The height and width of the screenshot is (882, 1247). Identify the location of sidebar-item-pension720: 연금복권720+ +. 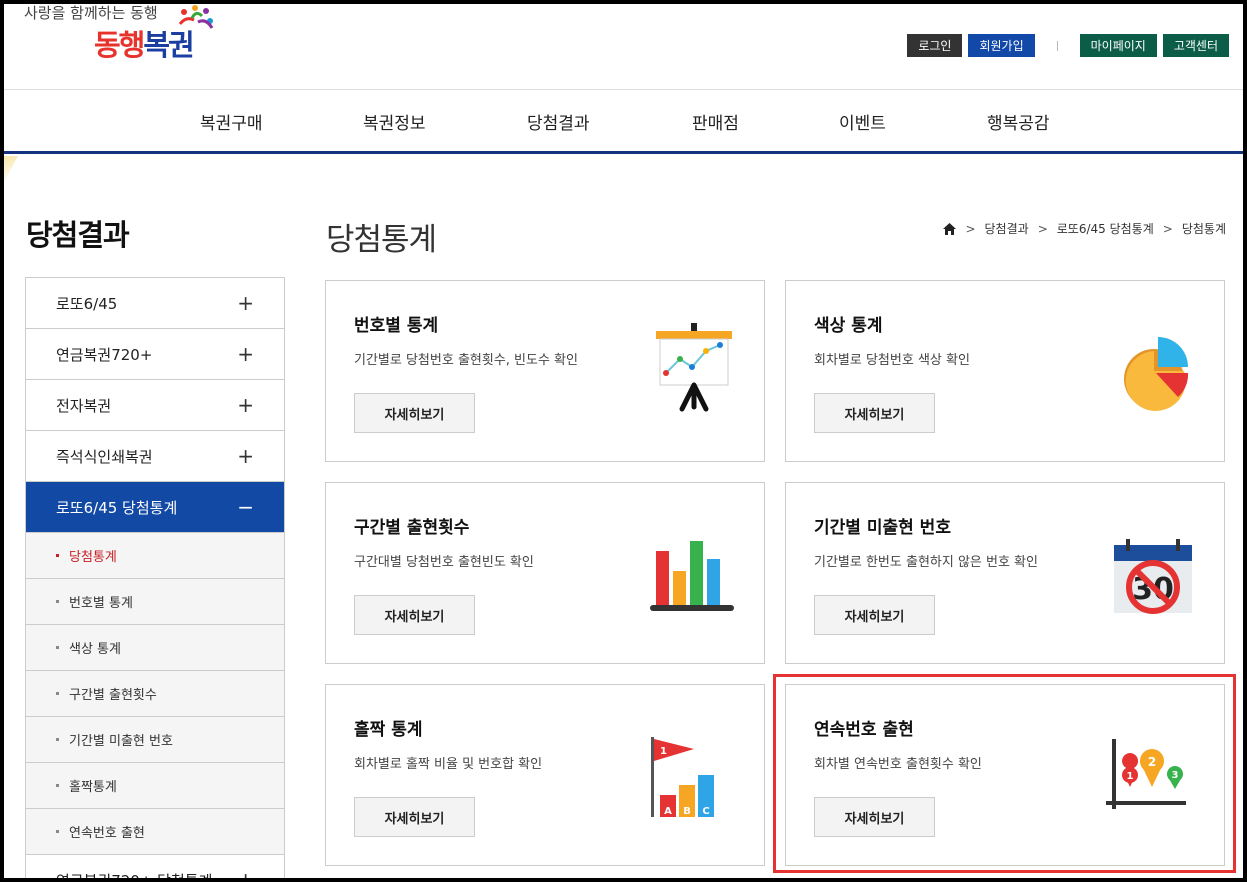
(155, 354).